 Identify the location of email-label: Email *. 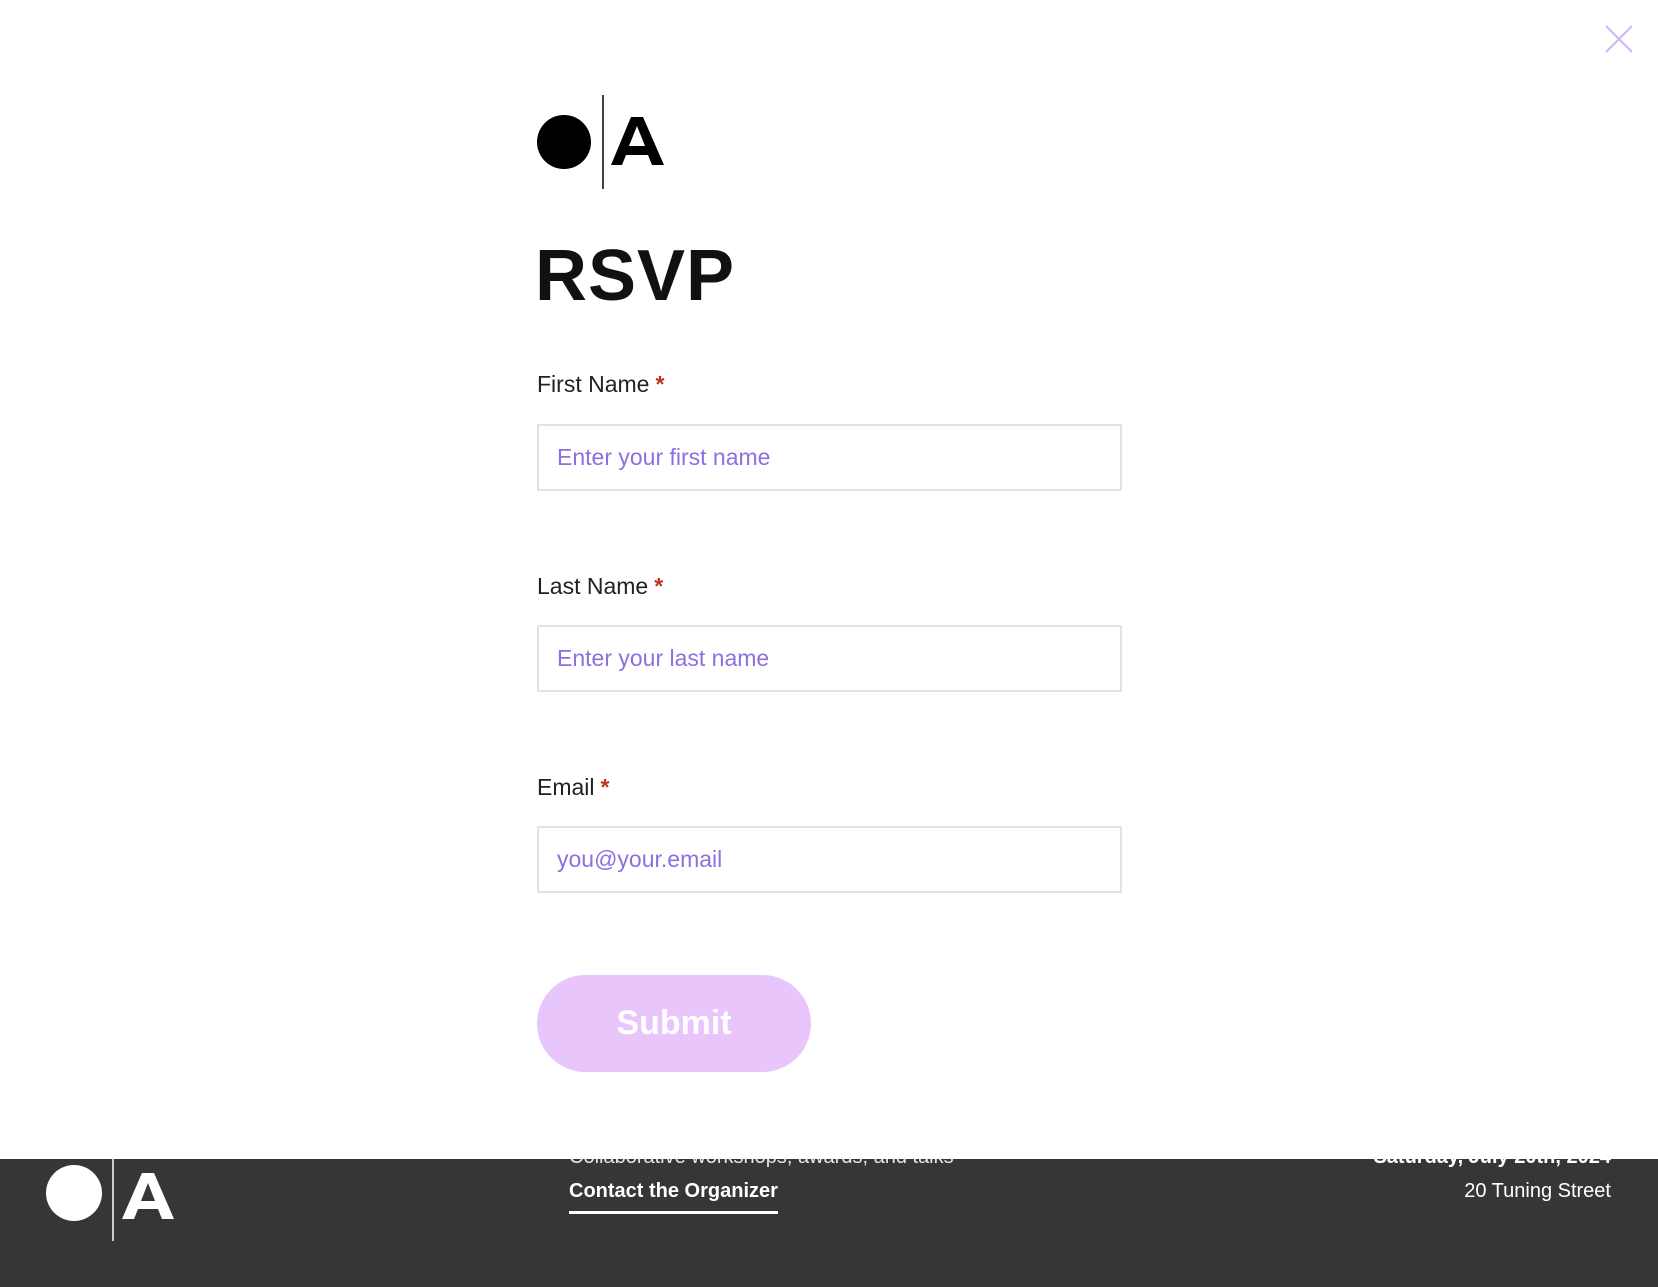
(573, 787).